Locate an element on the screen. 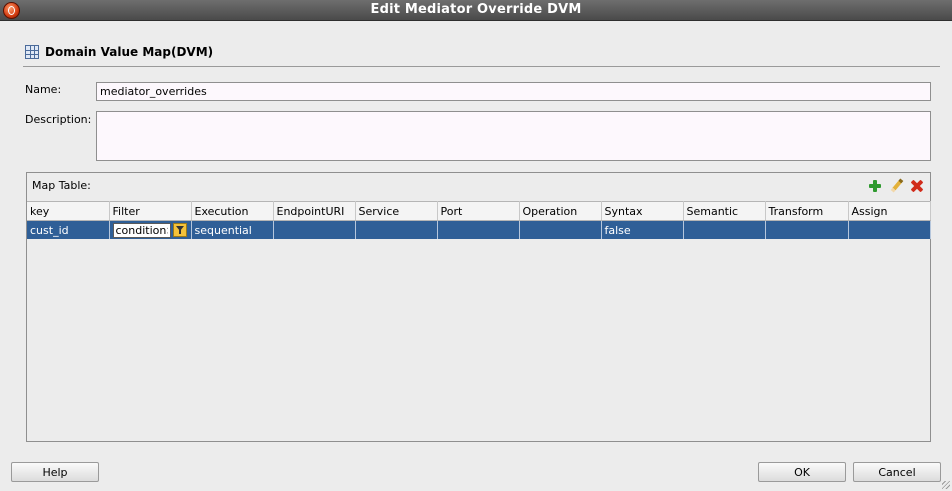 The height and width of the screenshot is (491, 952). name-field is located at coordinates (513, 91).